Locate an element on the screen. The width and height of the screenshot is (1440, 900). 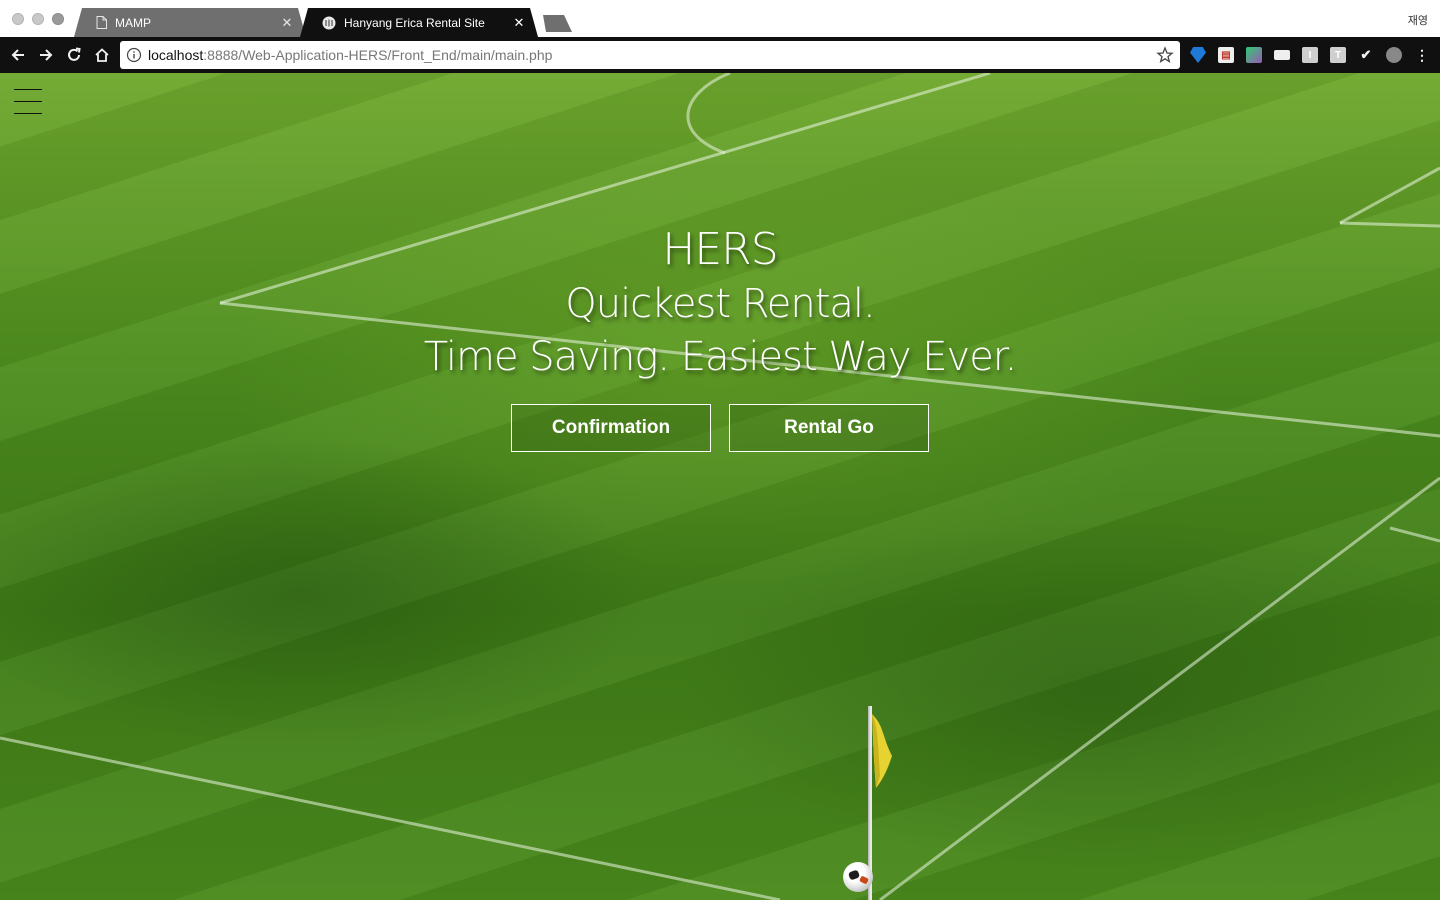
reload-button is located at coordinates (74, 55).